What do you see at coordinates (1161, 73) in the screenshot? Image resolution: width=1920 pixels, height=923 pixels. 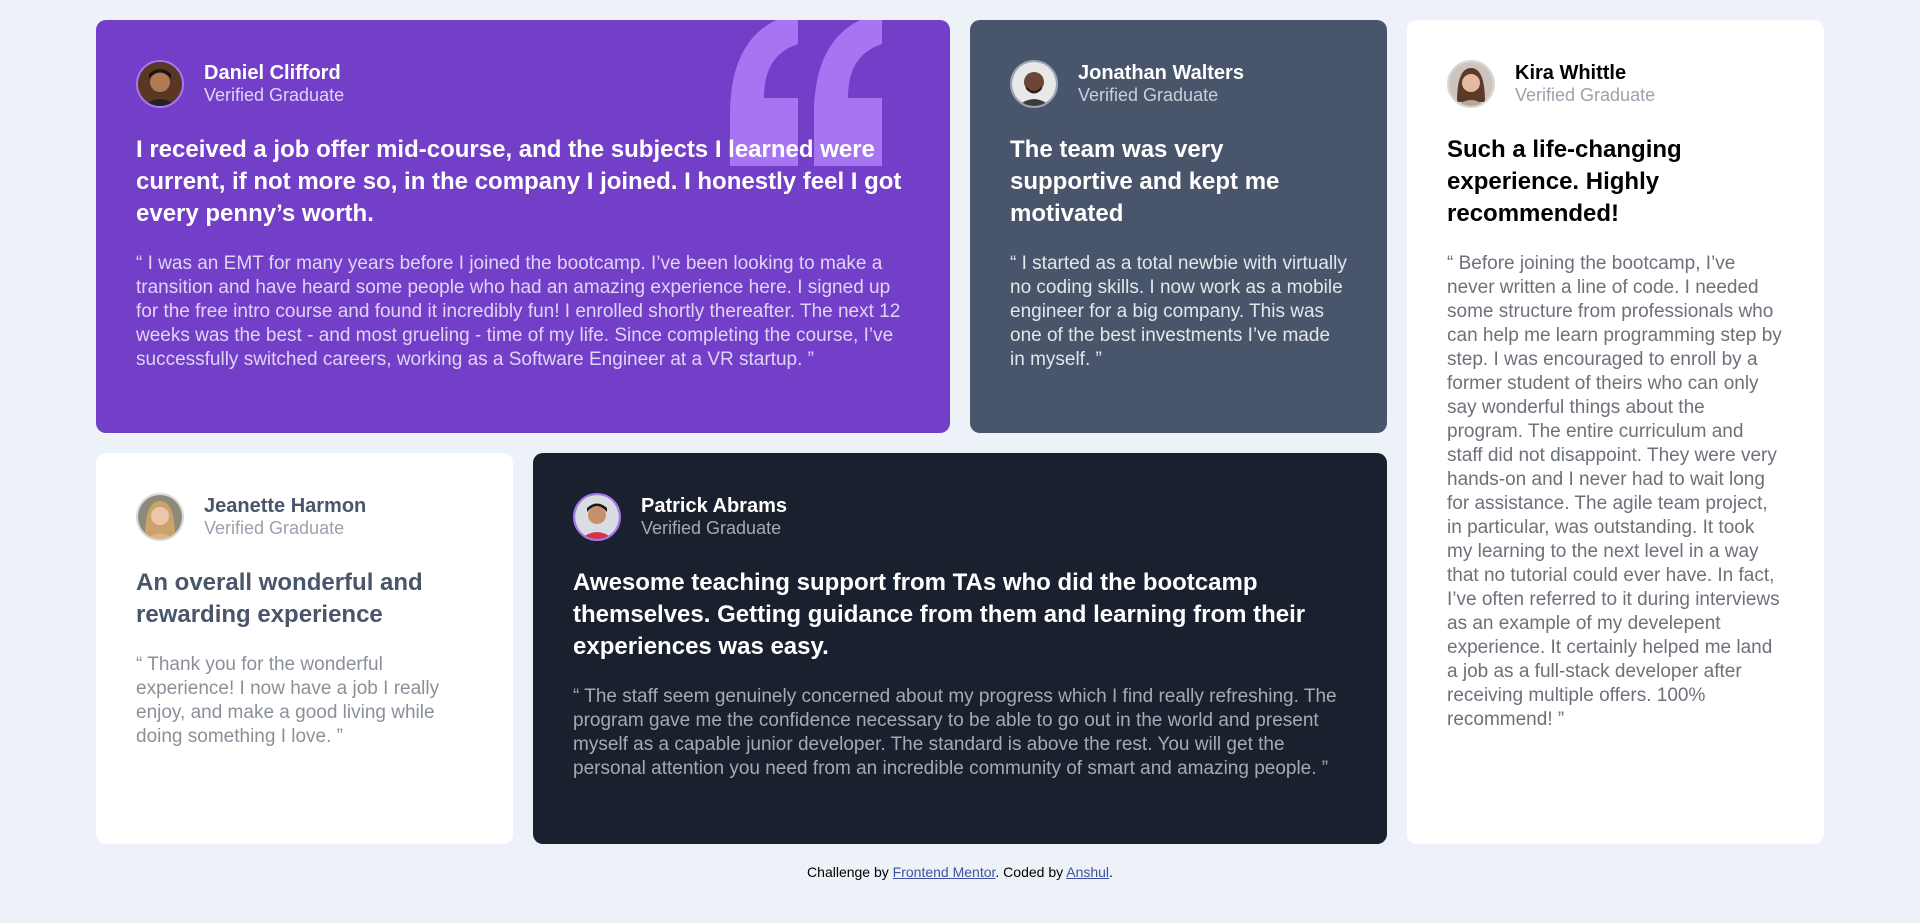 I see `author-name: Jonathan Walters` at bounding box center [1161, 73].